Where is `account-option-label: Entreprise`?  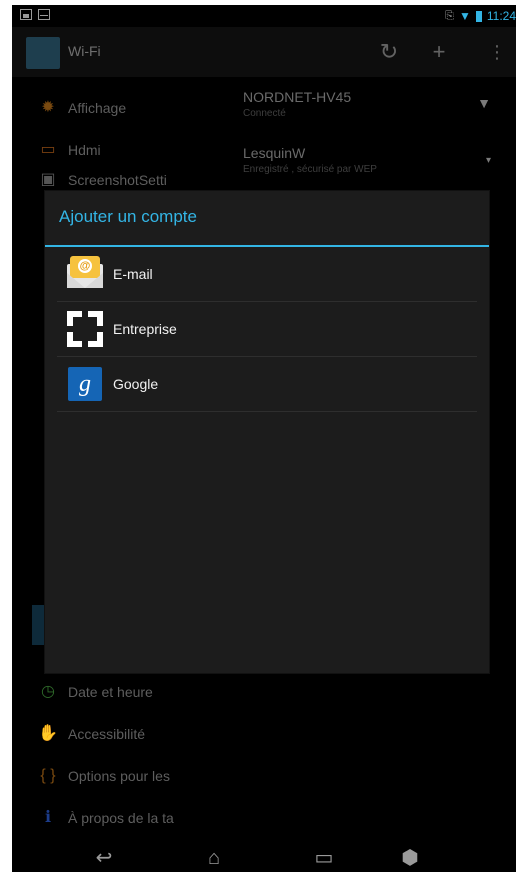
account-option-label: Entreprise is located at coordinates (145, 329).